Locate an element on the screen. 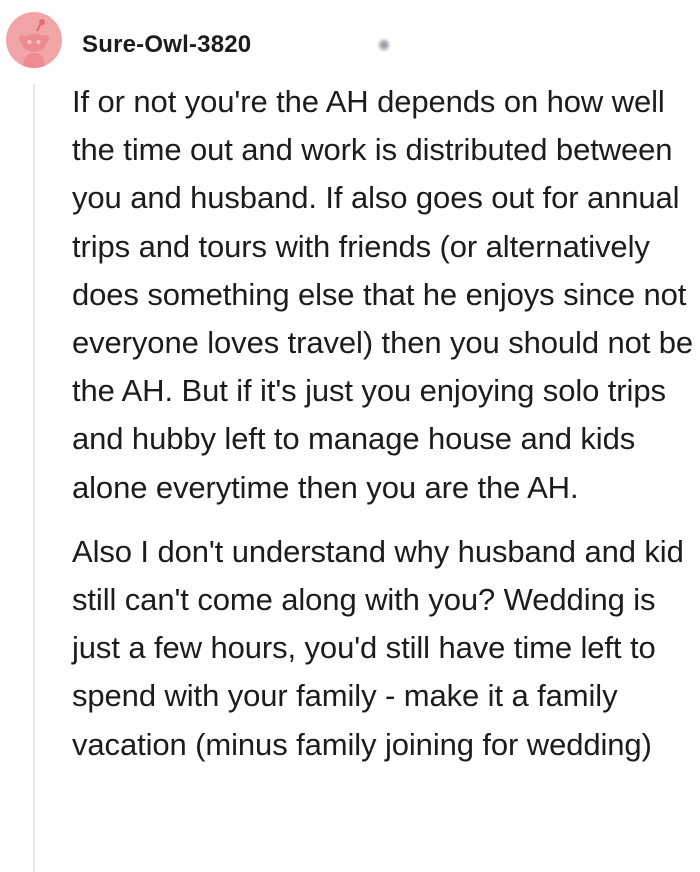  avatar is located at coordinates (34, 40).